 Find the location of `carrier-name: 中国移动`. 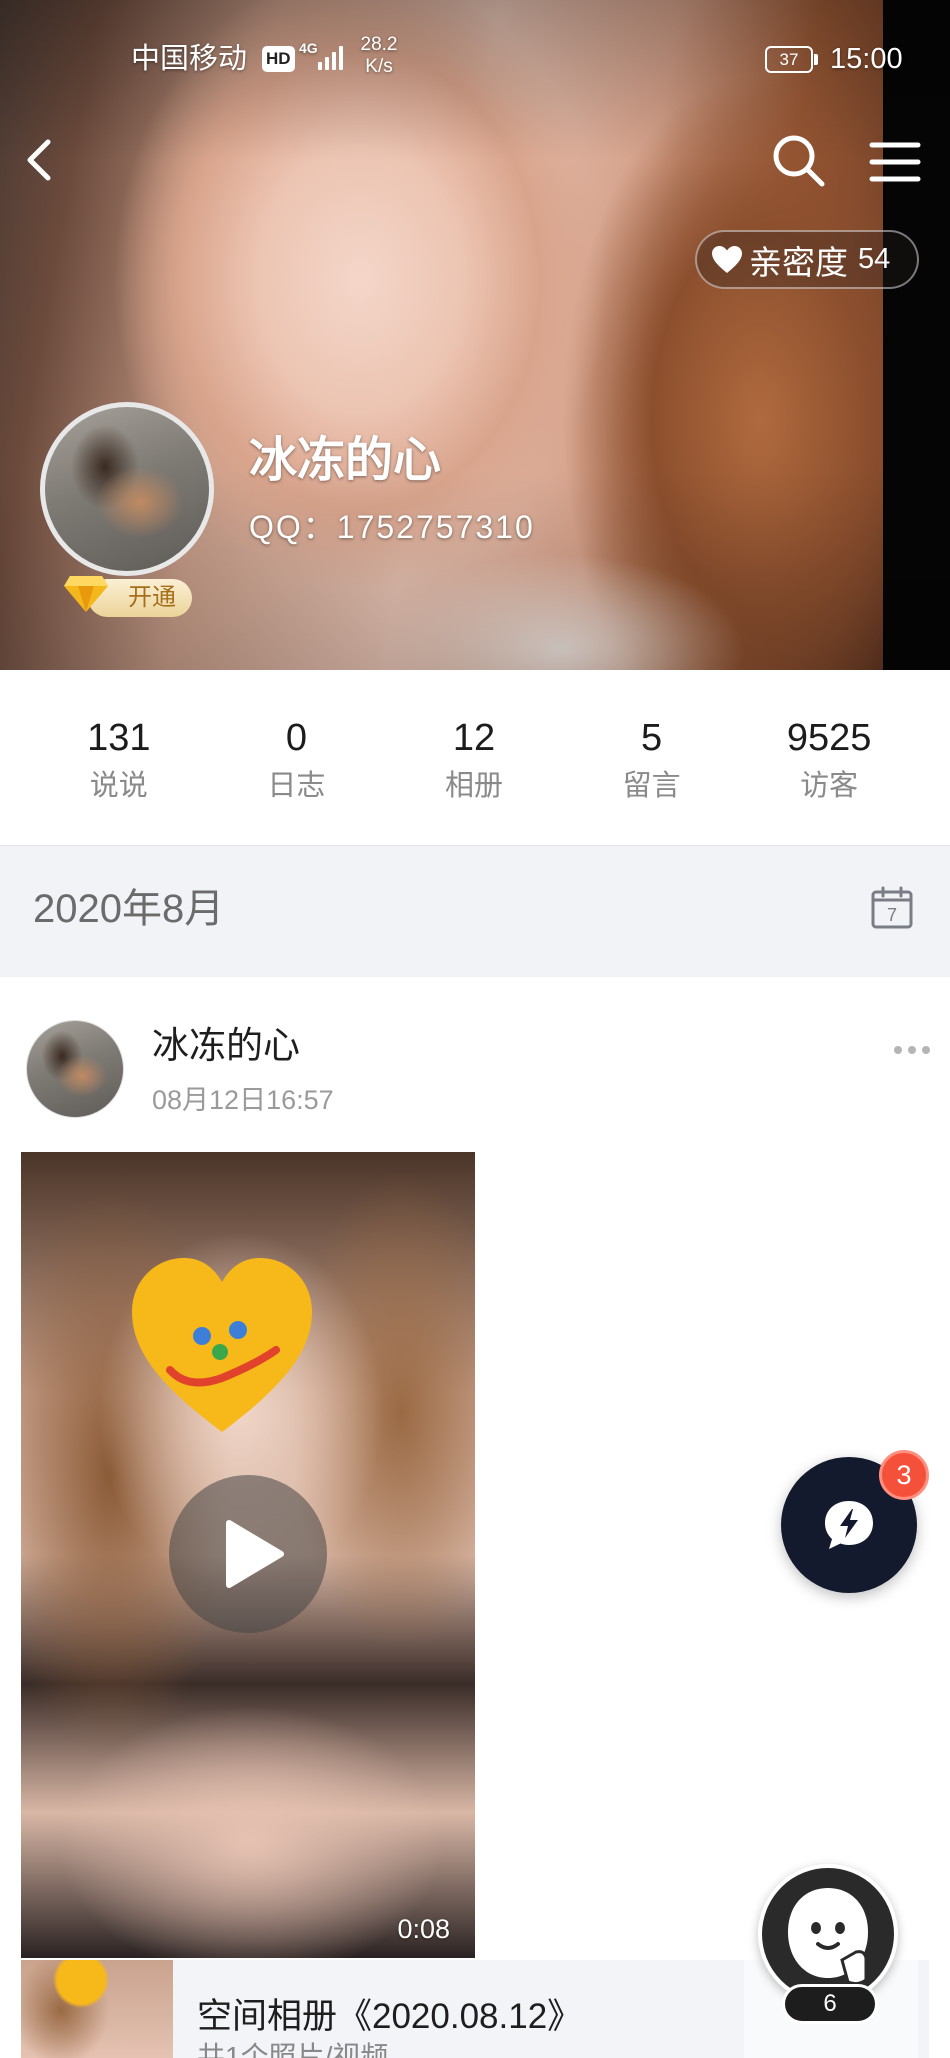

carrier-name: 中国移动 is located at coordinates (189, 59).